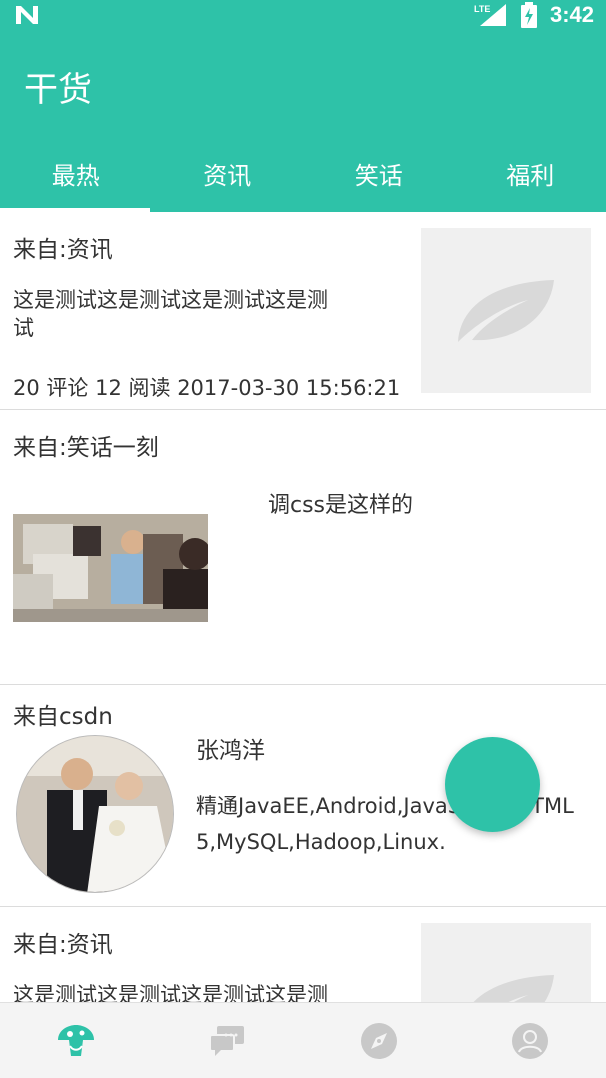 This screenshot has width=606, height=1078. I want to click on item-text: 这是测试这是测试这是测试这是测 试, so click(170, 314).